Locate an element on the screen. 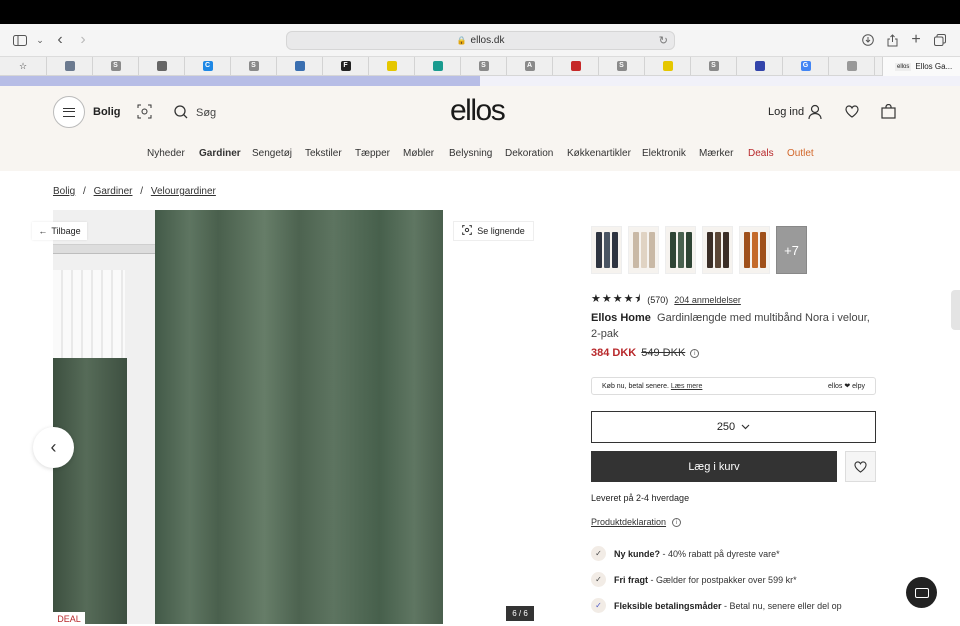 Image resolution: width=960 pixels, height=626 pixels. google-icon: G is located at coordinates (805, 66).